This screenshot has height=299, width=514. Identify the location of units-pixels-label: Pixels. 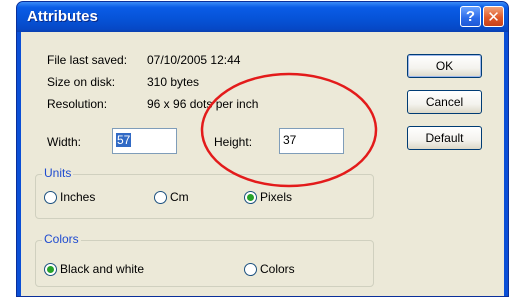
(276, 197).